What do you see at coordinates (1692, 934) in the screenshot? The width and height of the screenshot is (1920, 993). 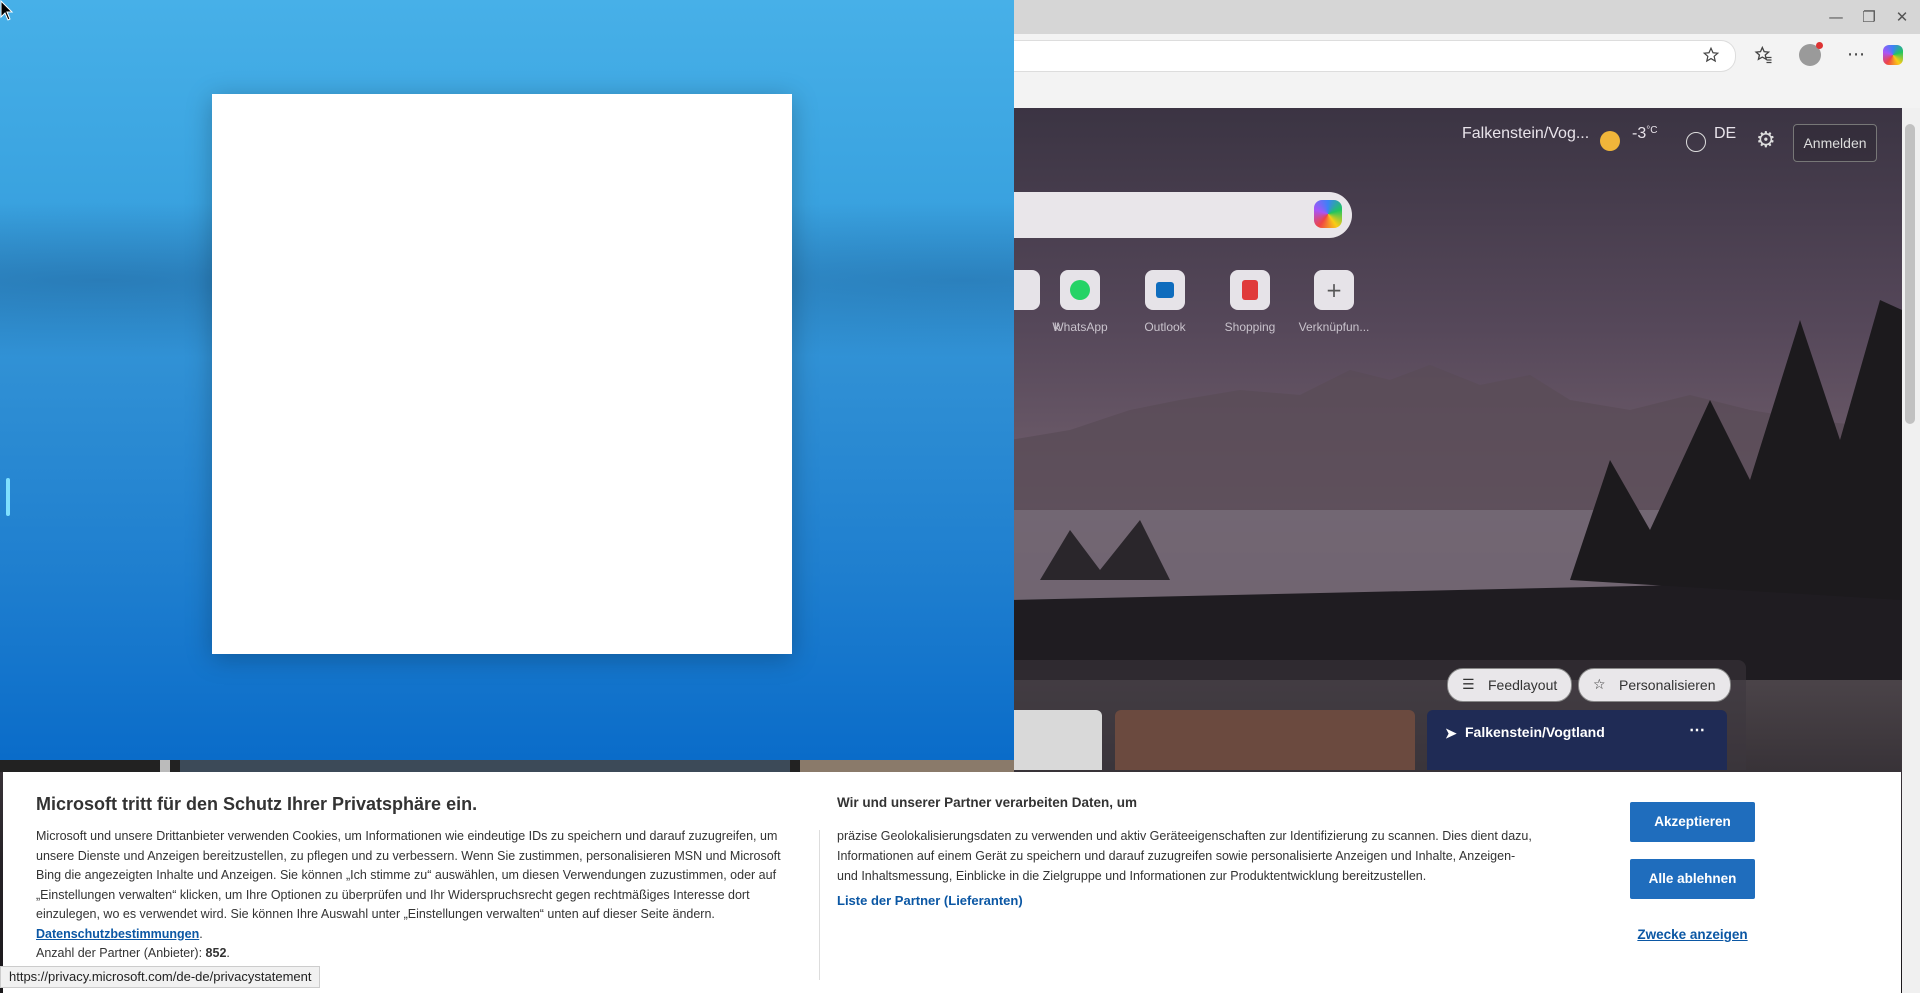 I see `show-purposes-link: Zwecke anzeigen` at bounding box center [1692, 934].